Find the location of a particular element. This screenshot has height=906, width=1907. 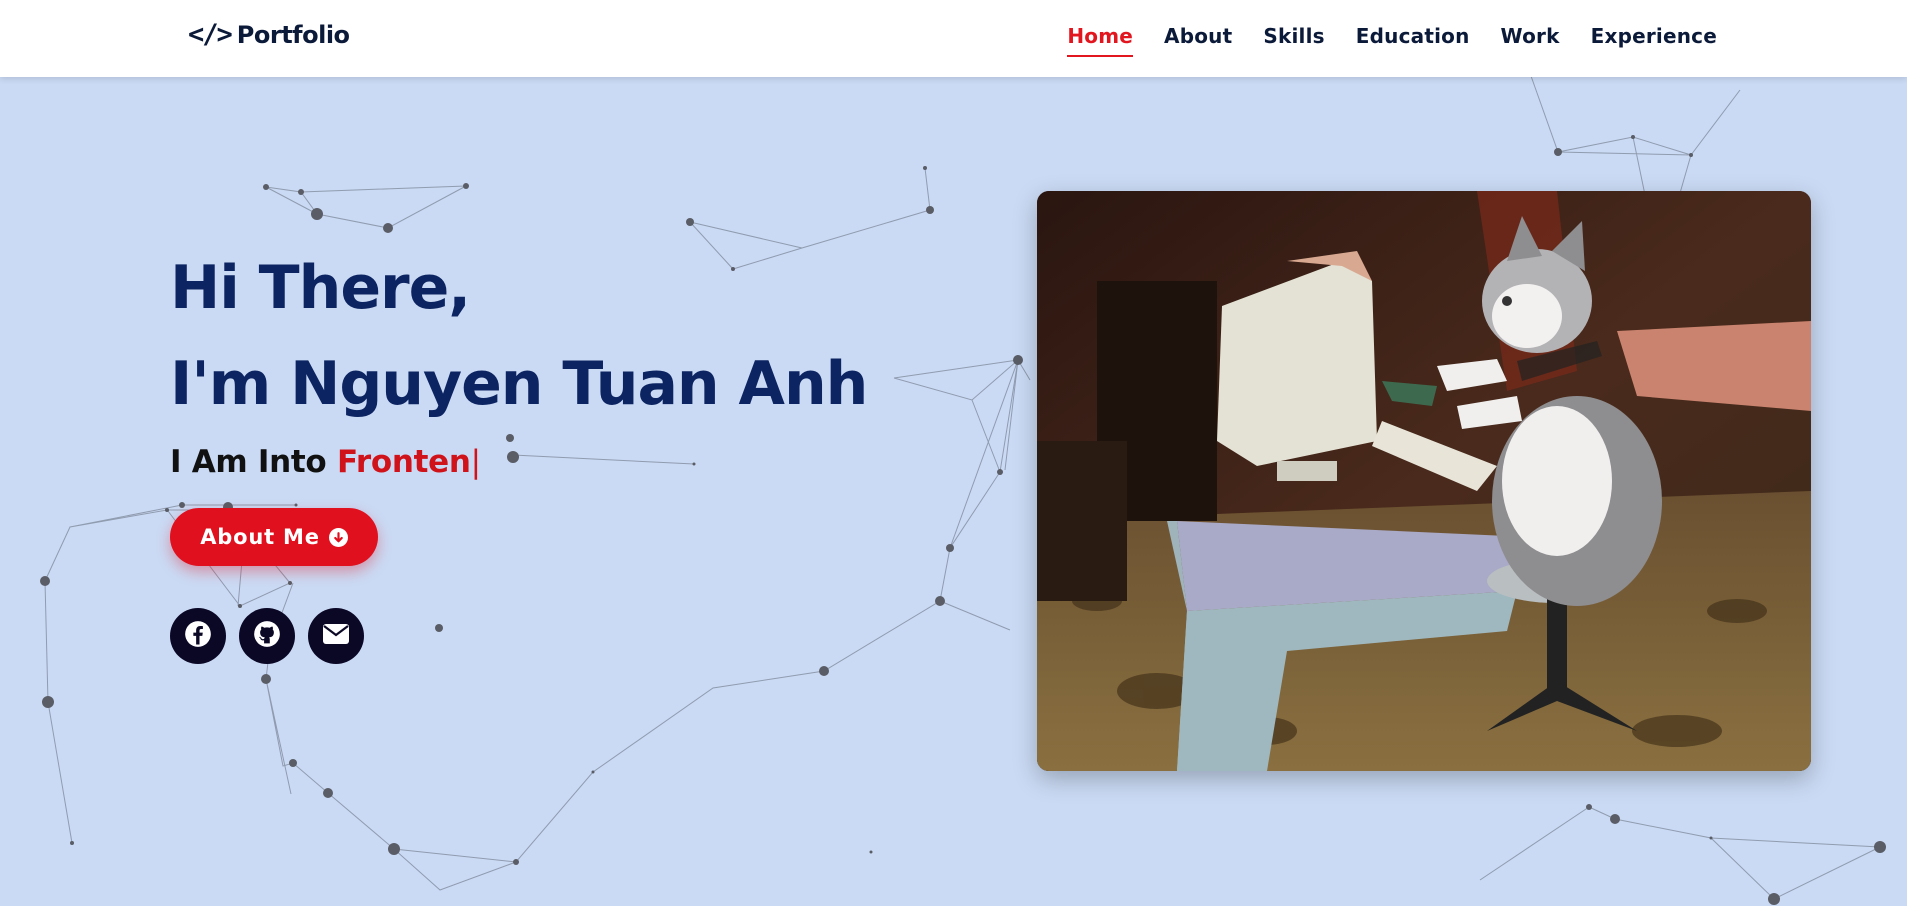

code-brackets-icon: </> is located at coordinates (210, 34).